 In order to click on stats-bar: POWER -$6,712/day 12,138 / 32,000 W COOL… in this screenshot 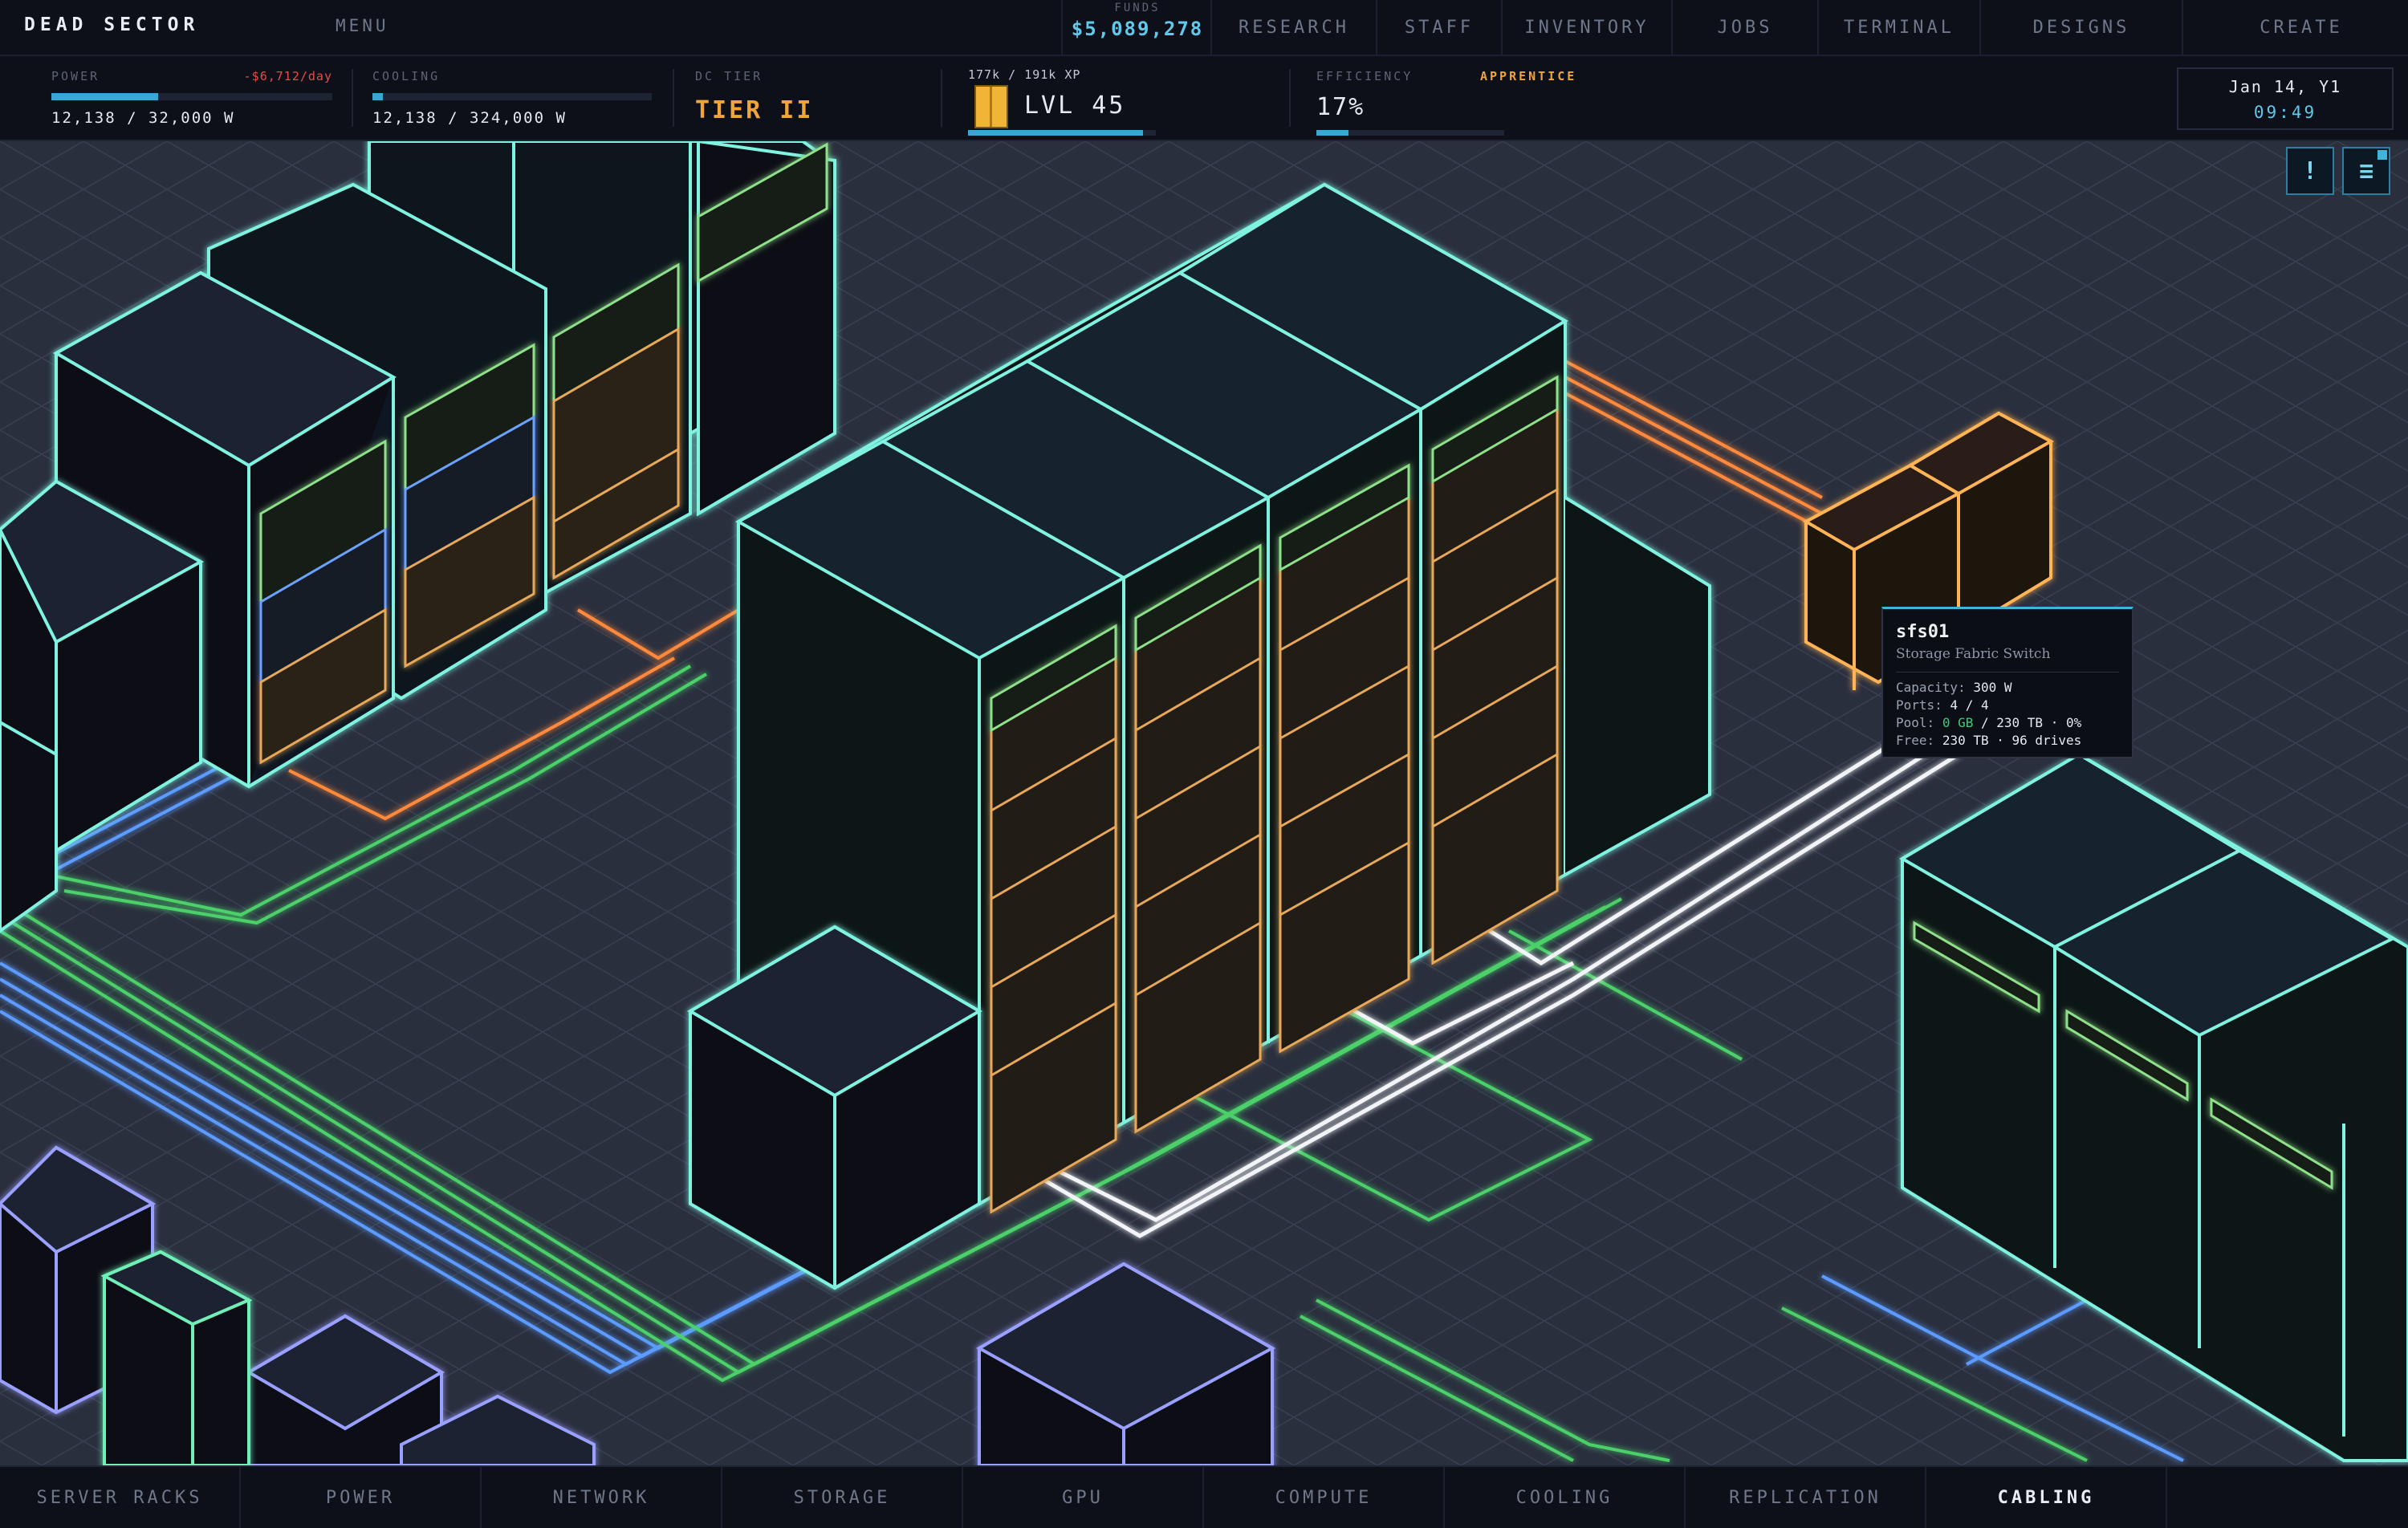, I will do `click(1204, 99)`.